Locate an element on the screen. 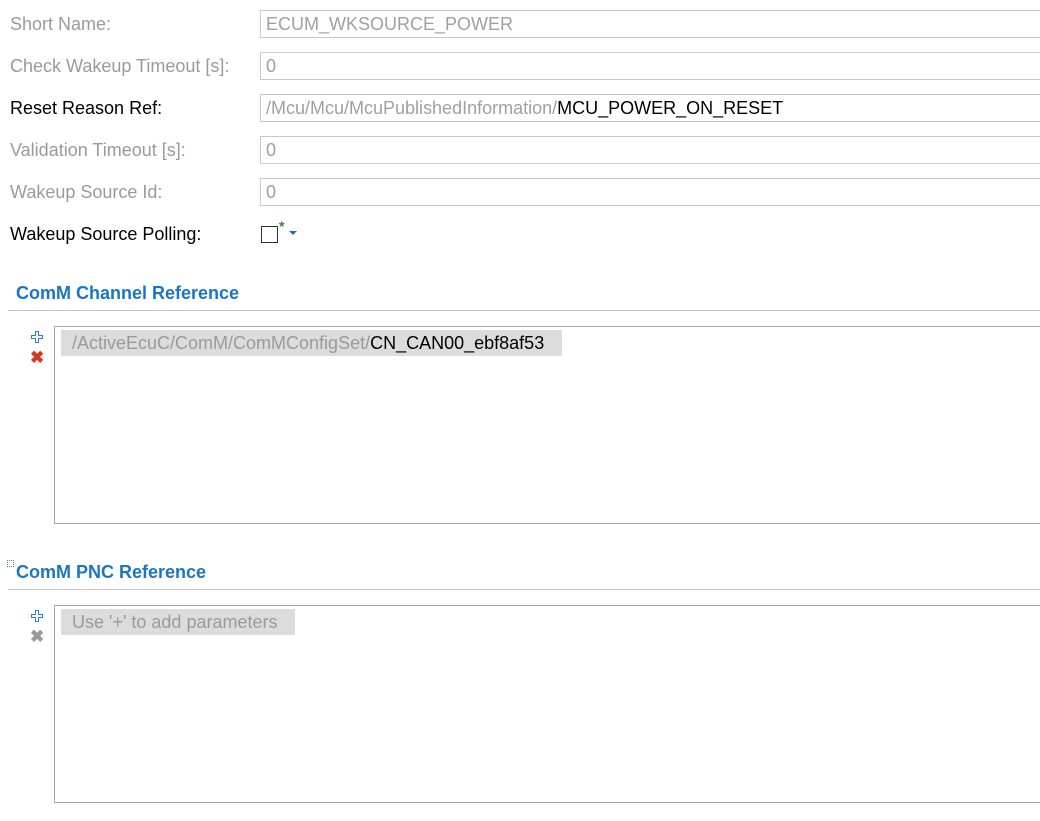 Image resolution: width=1040 pixels, height=821 pixels. comm-pnc-reference-title: ComM PNC Reference is located at coordinates (111, 572).